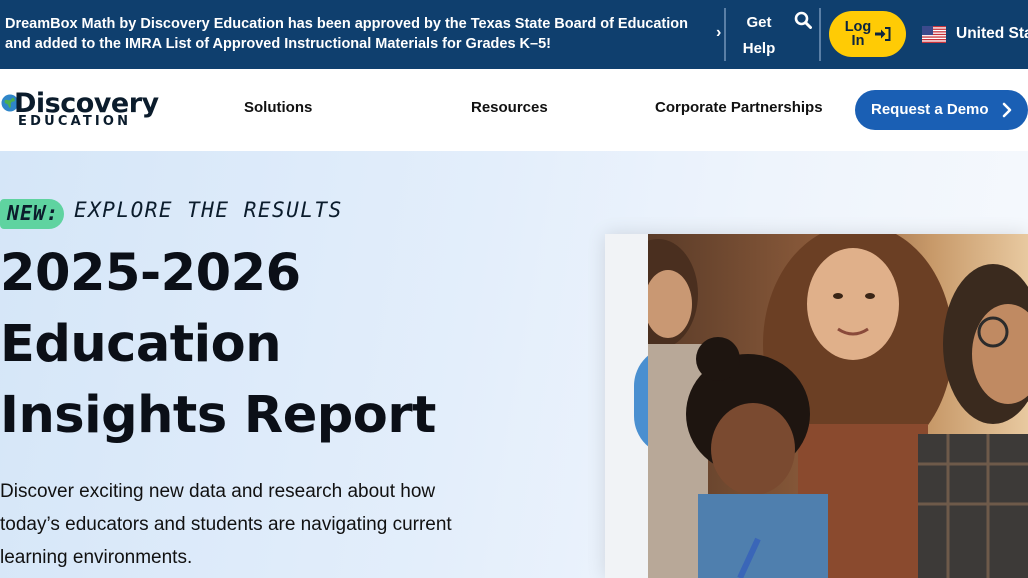  I want to click on request-demo-label: Request a Demo, so click(930, 109).